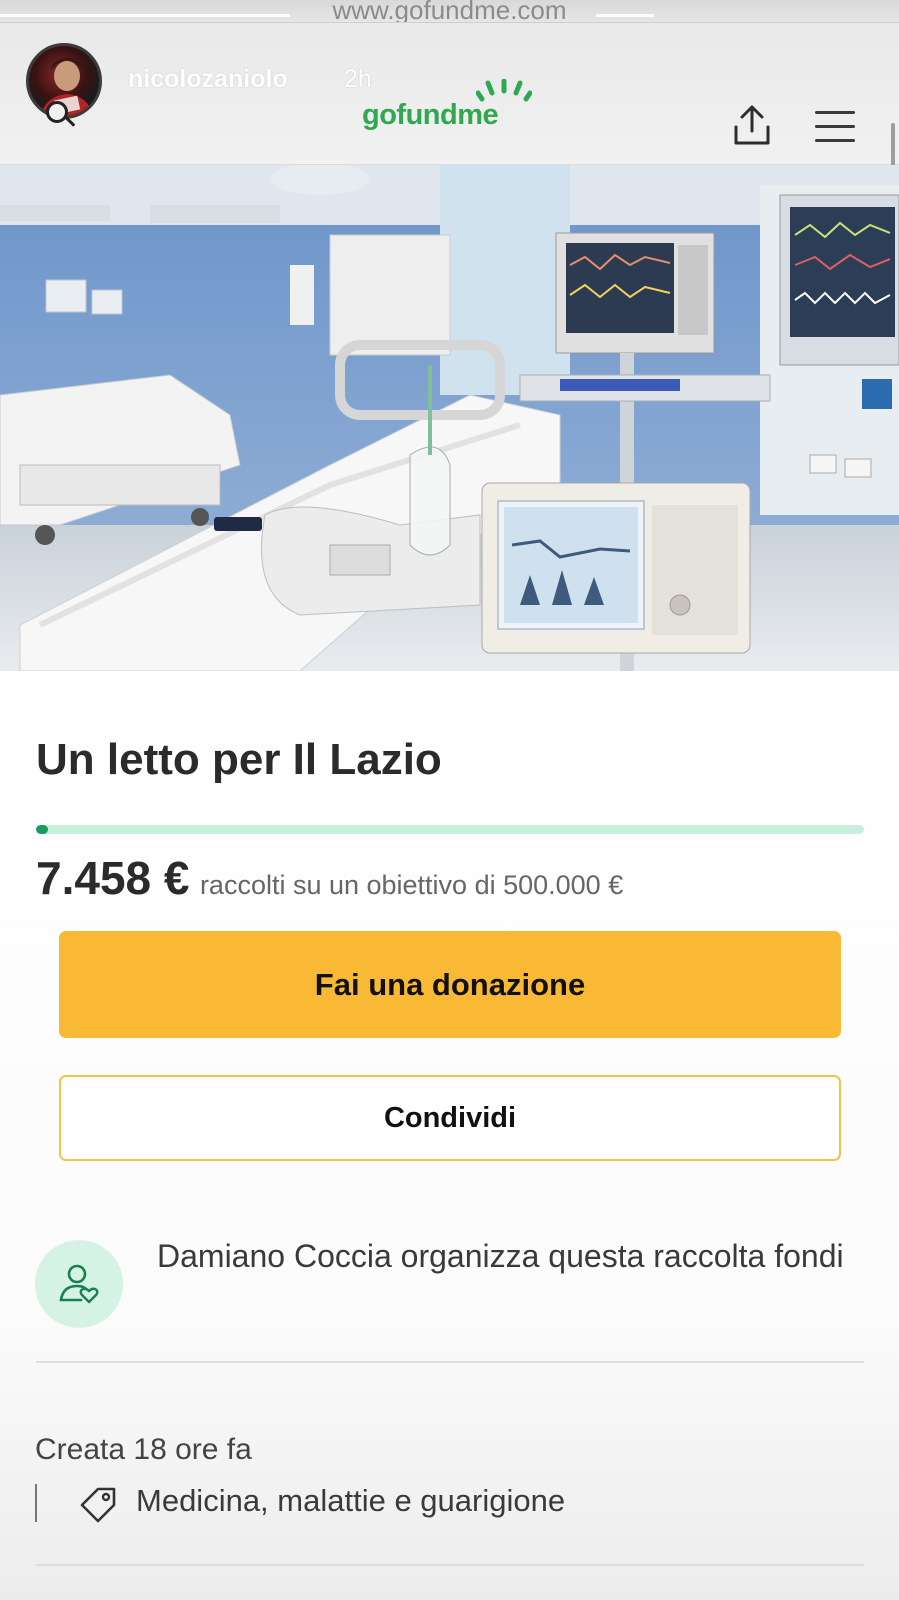  What do you see at coordinates (450, 984) in the screenshot?
I see `donate-button: Fai una donazione` at bounding box center [450, 984].